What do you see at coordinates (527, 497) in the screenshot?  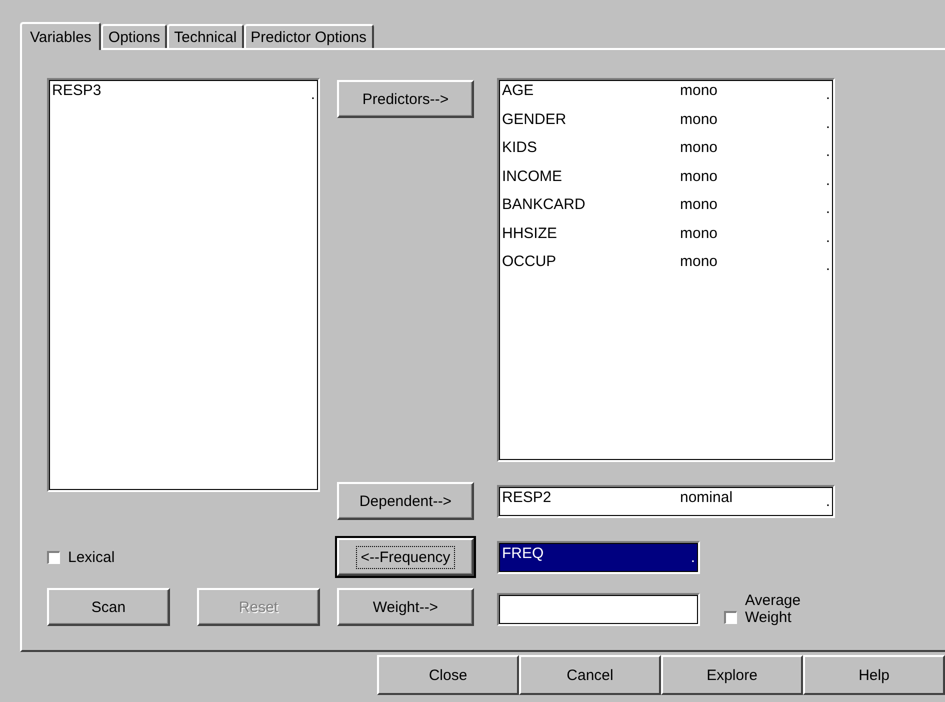 I see `variable-name: RESP2` at bounding box center [527, 497].